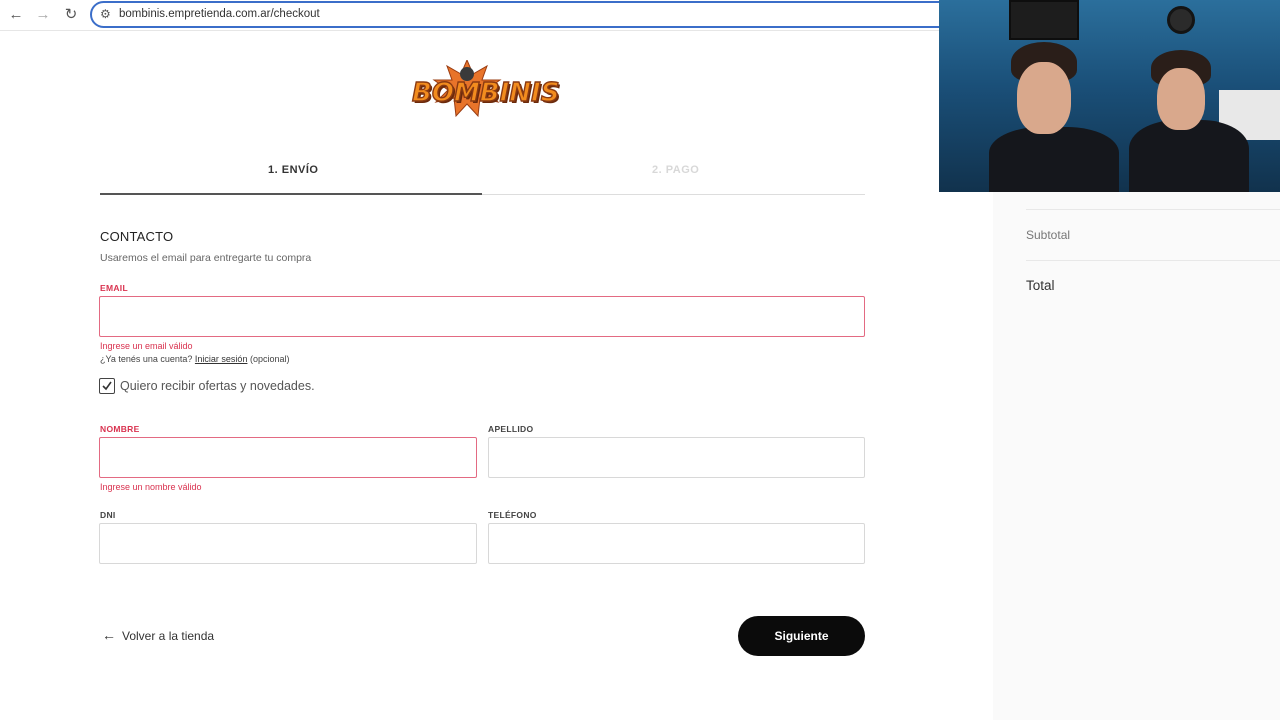 The image size is (1280, 720). What do you see at coordinates (168, 636) in the screenshot?
I see `back-label: Volver a la tienda` at bounding box center [168, 636].